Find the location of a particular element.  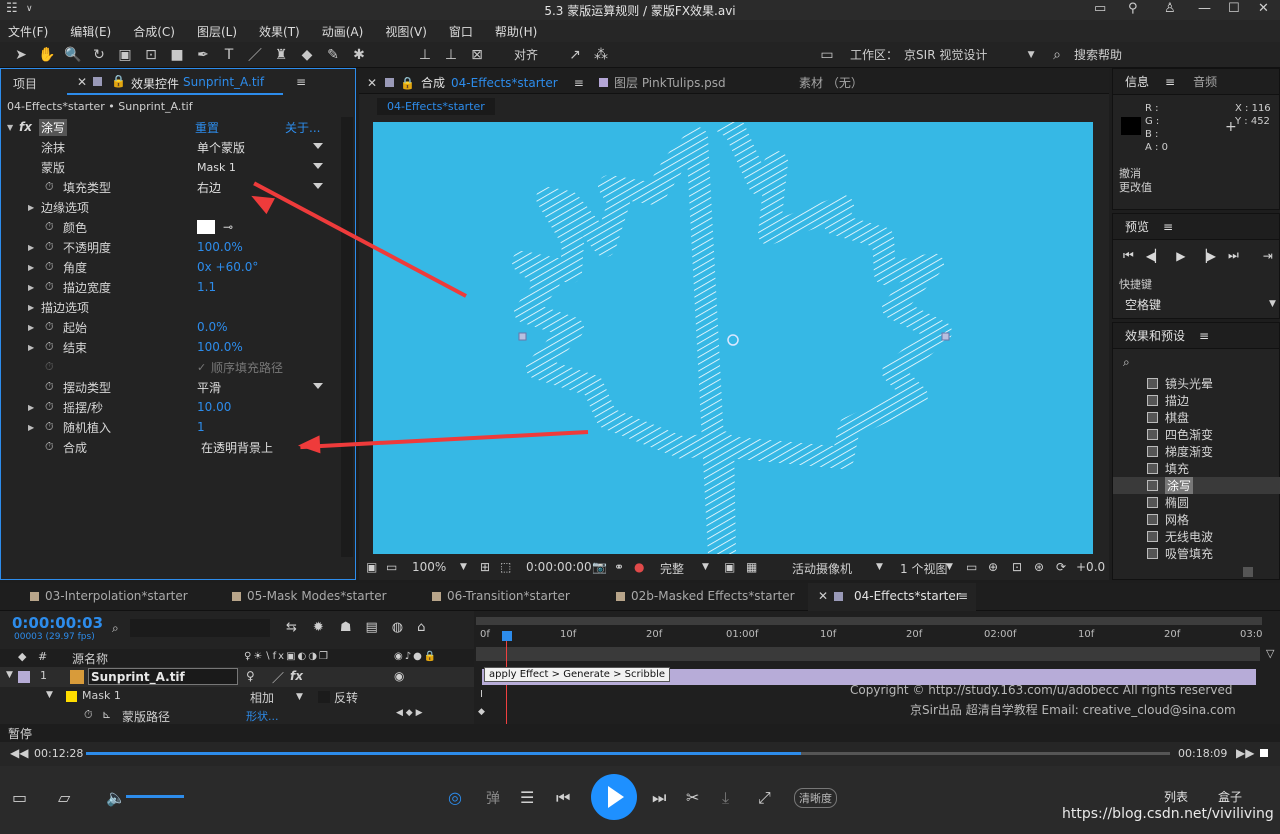

timeline-search-input is located at coordinates (200, 628).